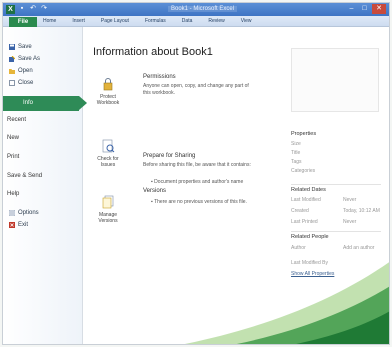 This screenshot has height=347, width=392. Describe the element at coordinates (78, 21) in the screenshot. I see `tab-insert: Insert` at that location.